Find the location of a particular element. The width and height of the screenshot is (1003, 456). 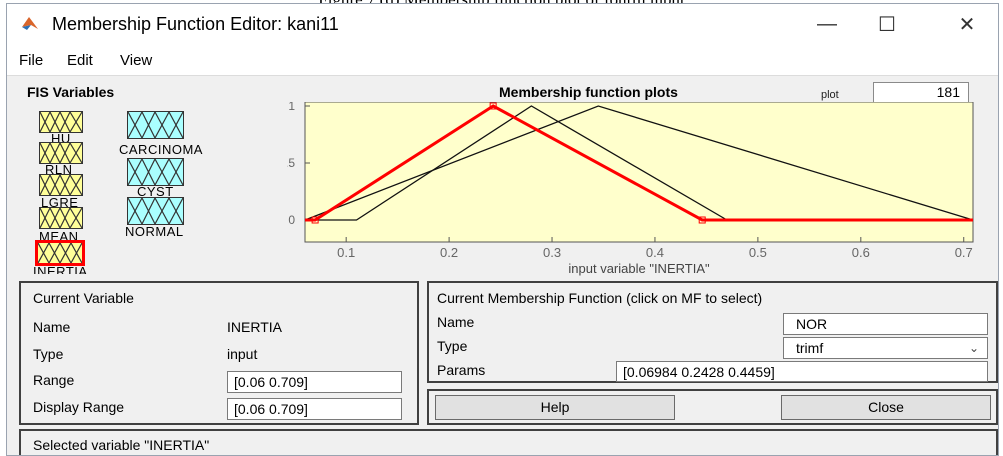

variable-type-value: input is located at coordinates (242, 354).